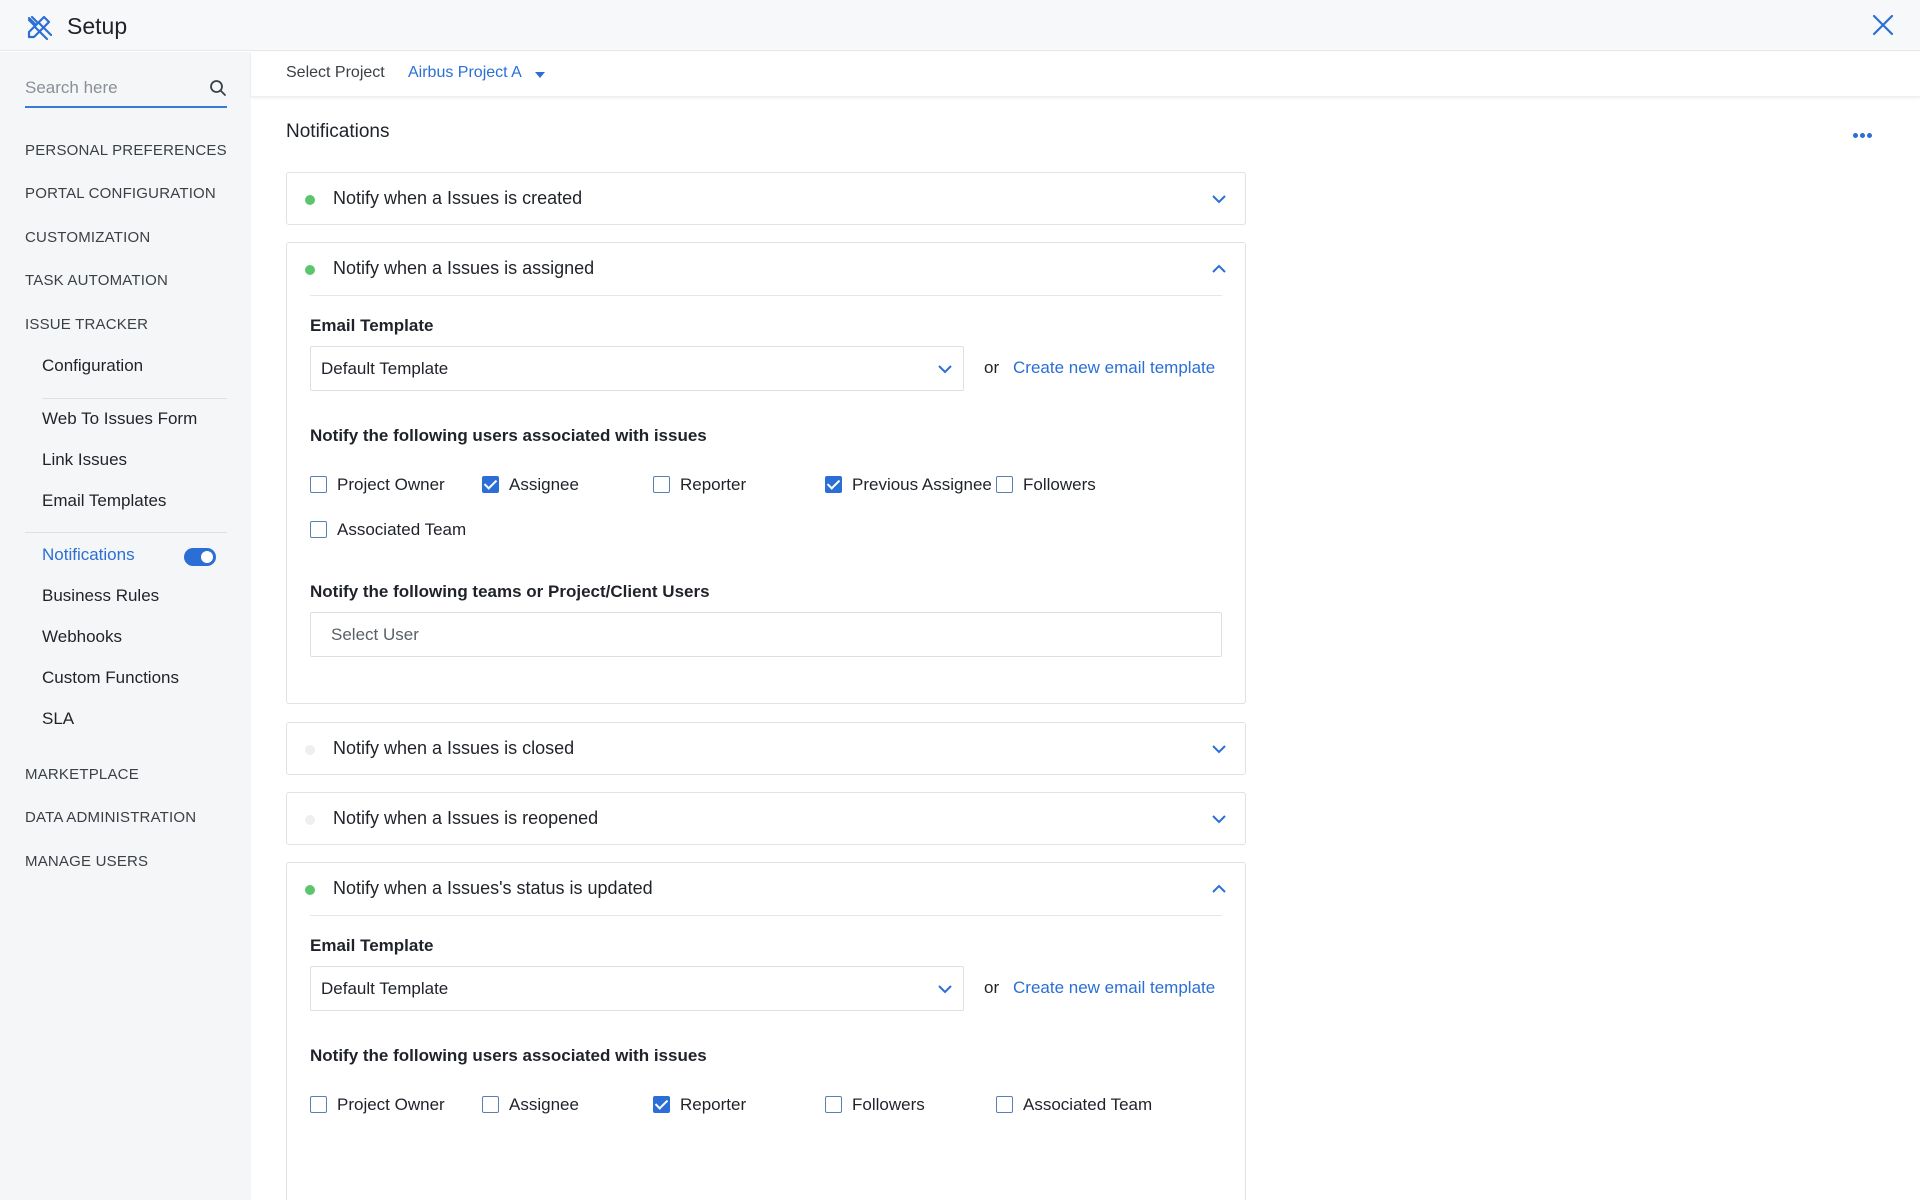 The width and height of the screenshot is (1920, 1200). What do you see at coordinates (120, 193) in the screenshot?
I see `sidebar-section-portal-configuration: PORTAL CONFIGURATION` at bounding box center [120, 193].